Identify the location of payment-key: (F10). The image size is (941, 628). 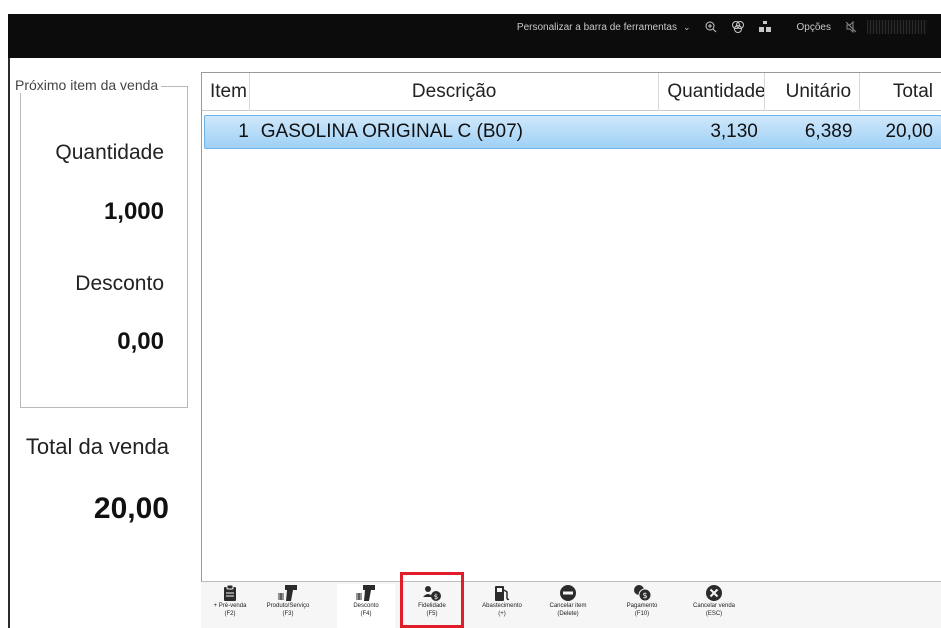
(642, 614).